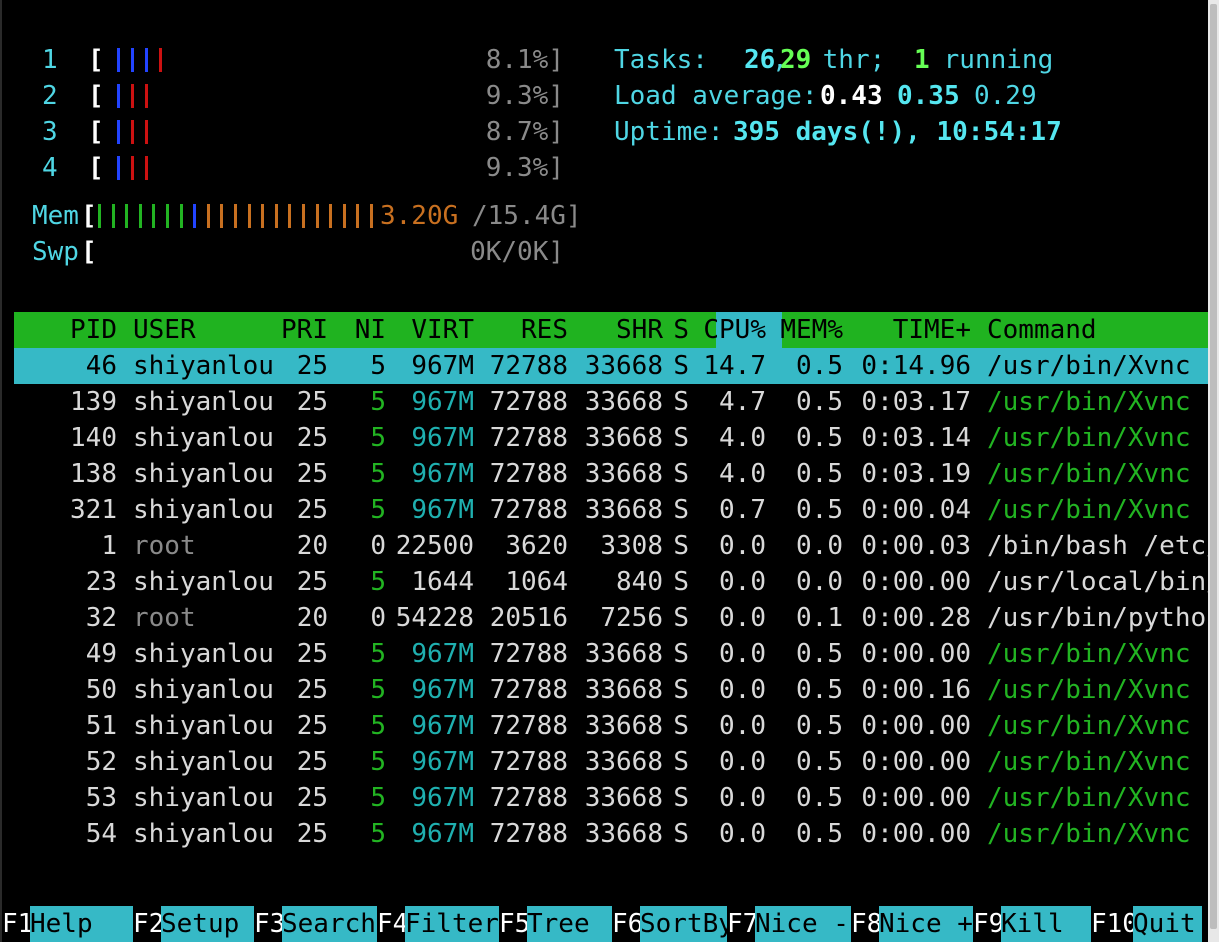 This screenshot has width=1219, height=942. What do you see at coordinates (803, 924) in the screenshot?
I see `fkey-label-f7: Nice -` at bounding box center [803, 924].